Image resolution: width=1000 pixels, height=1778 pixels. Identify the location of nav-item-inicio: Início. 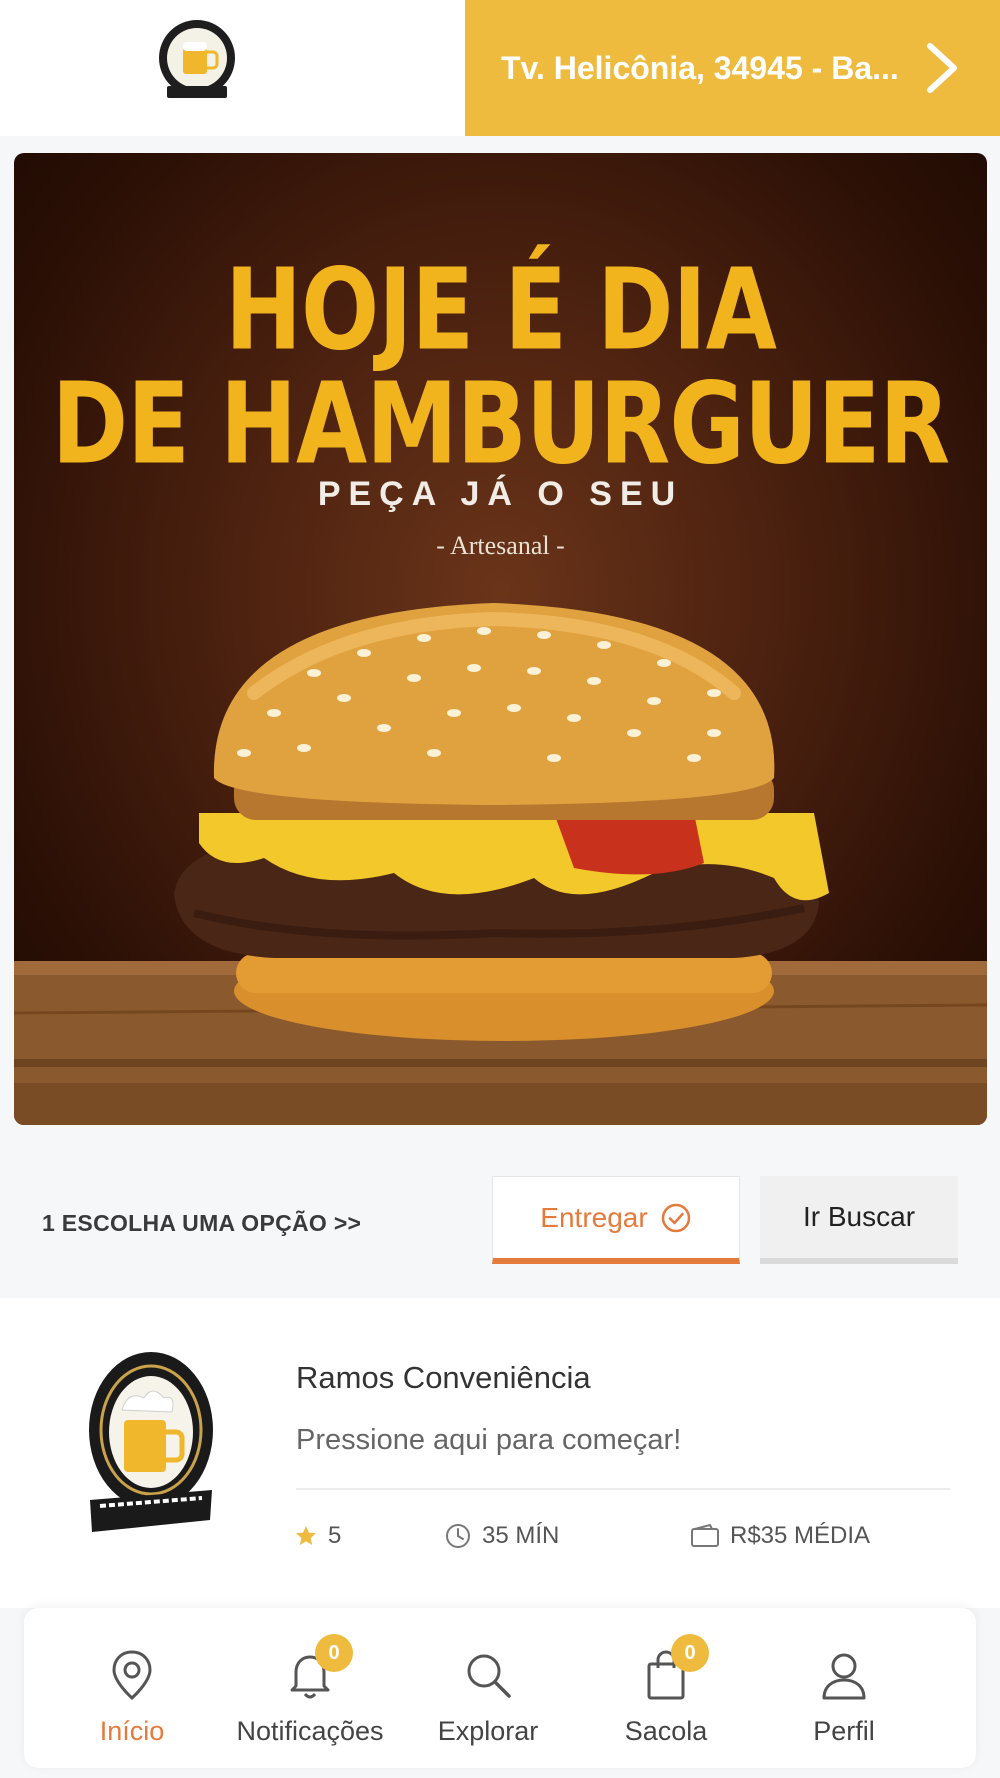
(132, 1688).